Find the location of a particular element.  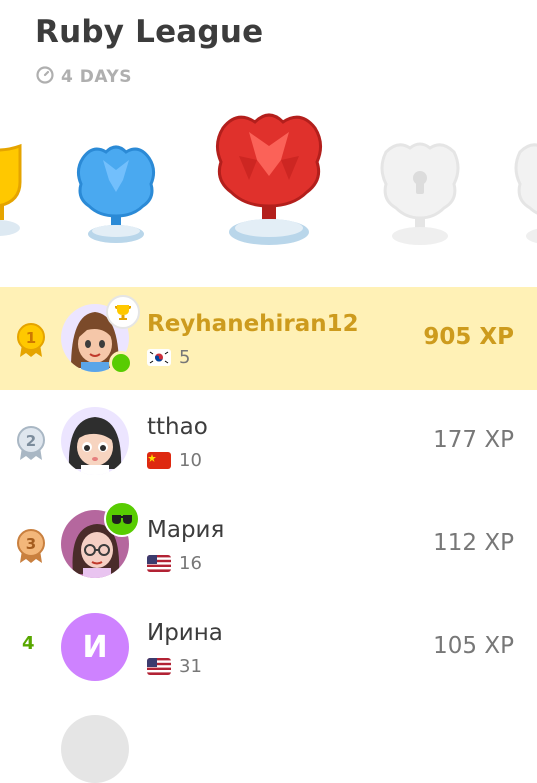

stopwatch-icon is located at coordinates (45, 77).